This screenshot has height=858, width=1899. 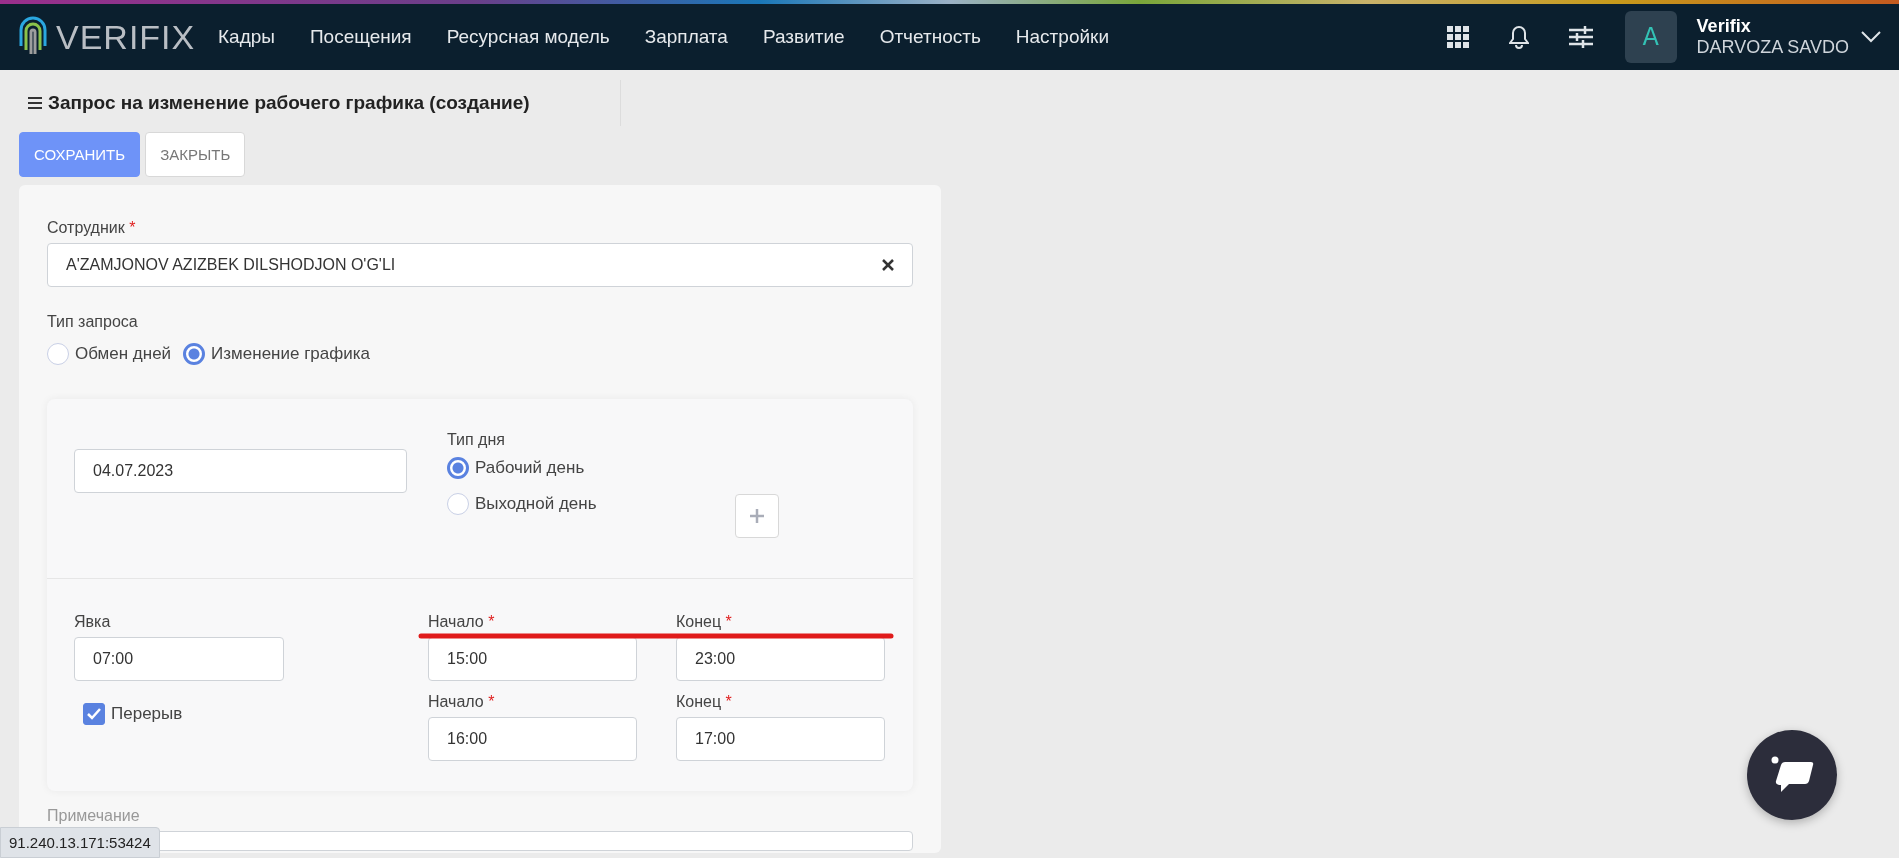 What do you see at coordinates (80, 842) in the screenshot?
I see `status-url-tooltip: 91.240.13.171:53424` at bounding box center [80, 842].